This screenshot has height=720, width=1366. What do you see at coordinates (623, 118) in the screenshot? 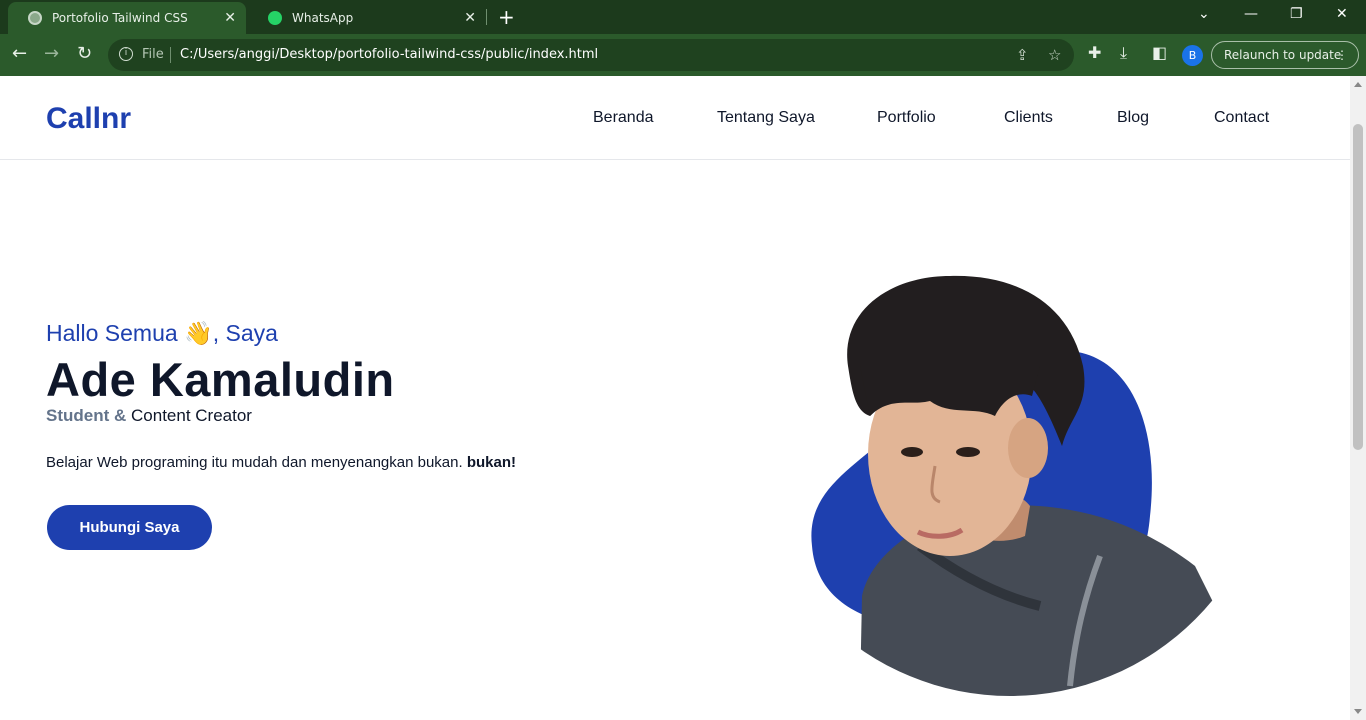
I see `nav-beranda: Beranda` at bounding box center [623, 118].